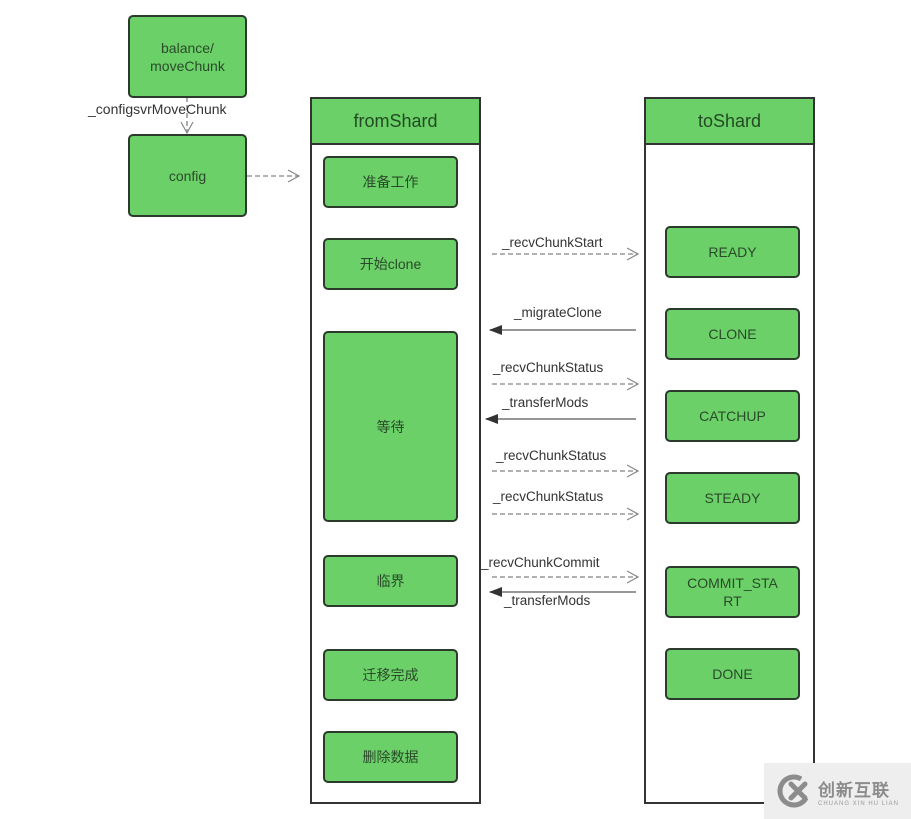  What do you see at coordinates (732, 583) in the screenshot?
I see `commit-start-line-1: COMMIT_STA` at bounding box center [732, 583].